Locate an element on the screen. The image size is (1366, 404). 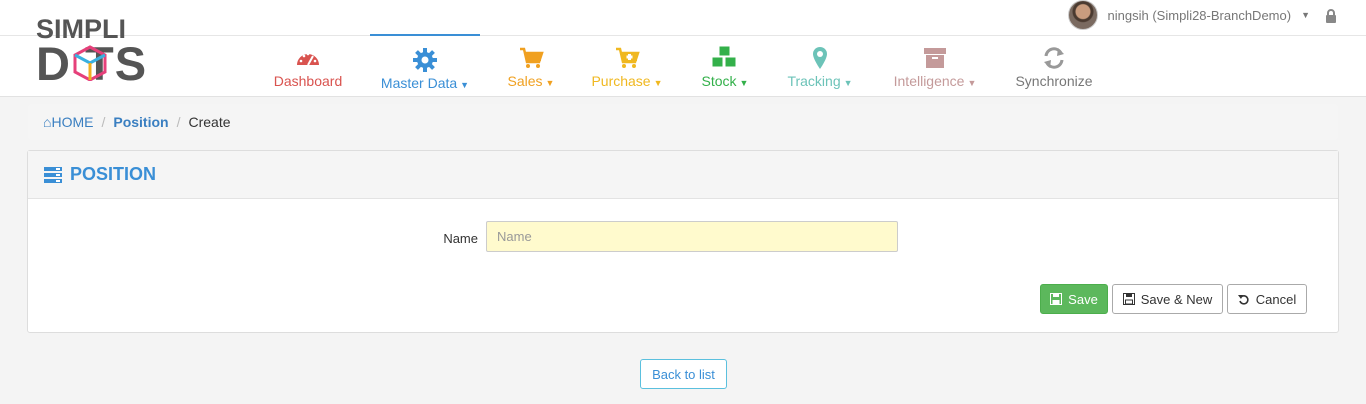
refresh-icon is located at coordinates (1054, 58).